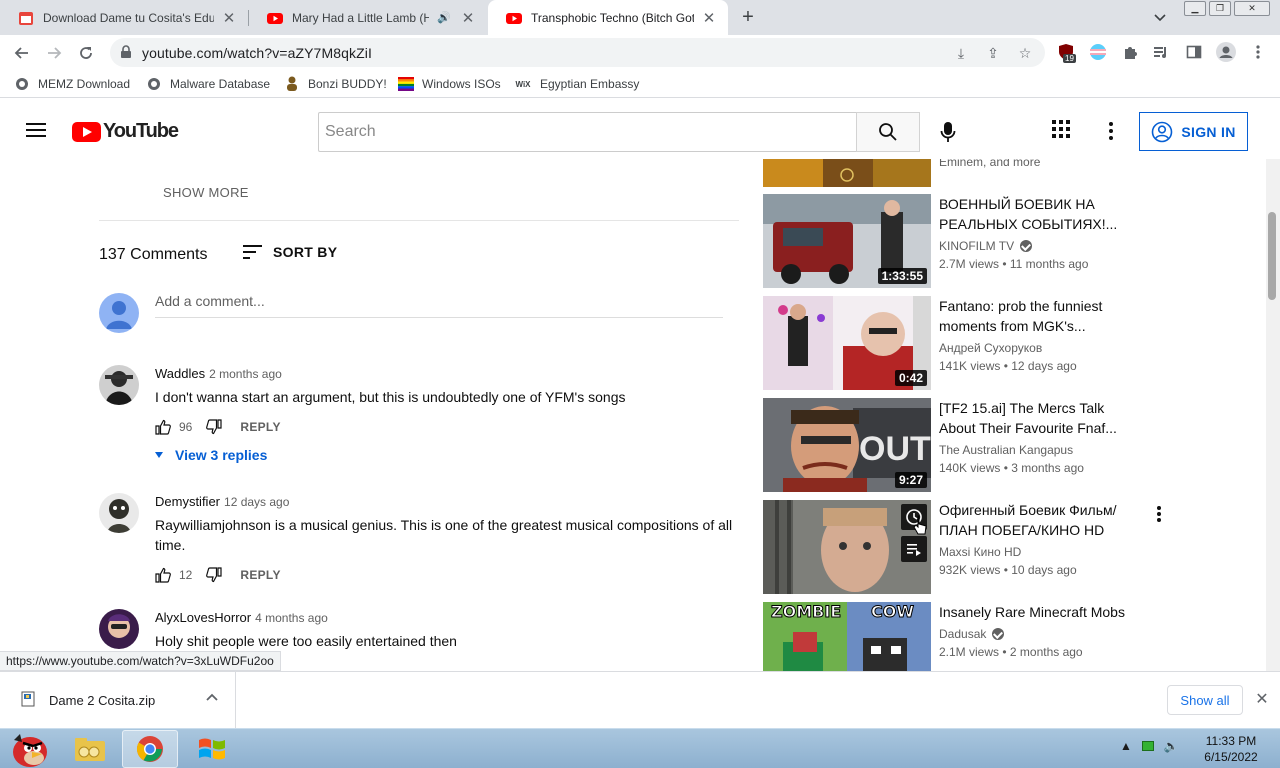 Image resolution: width=1280 pixels, height=768 pixels. I want to click on search-button, so click(888, 132).